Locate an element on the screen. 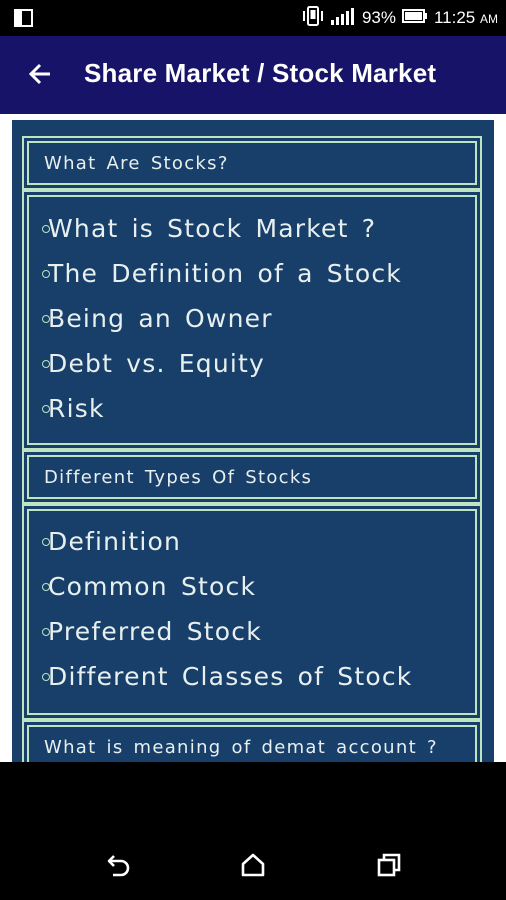 The image size is (506, 900). topic-item-what-is-stock-market: What is Stock Market ? is located at coordinates (209, 229).